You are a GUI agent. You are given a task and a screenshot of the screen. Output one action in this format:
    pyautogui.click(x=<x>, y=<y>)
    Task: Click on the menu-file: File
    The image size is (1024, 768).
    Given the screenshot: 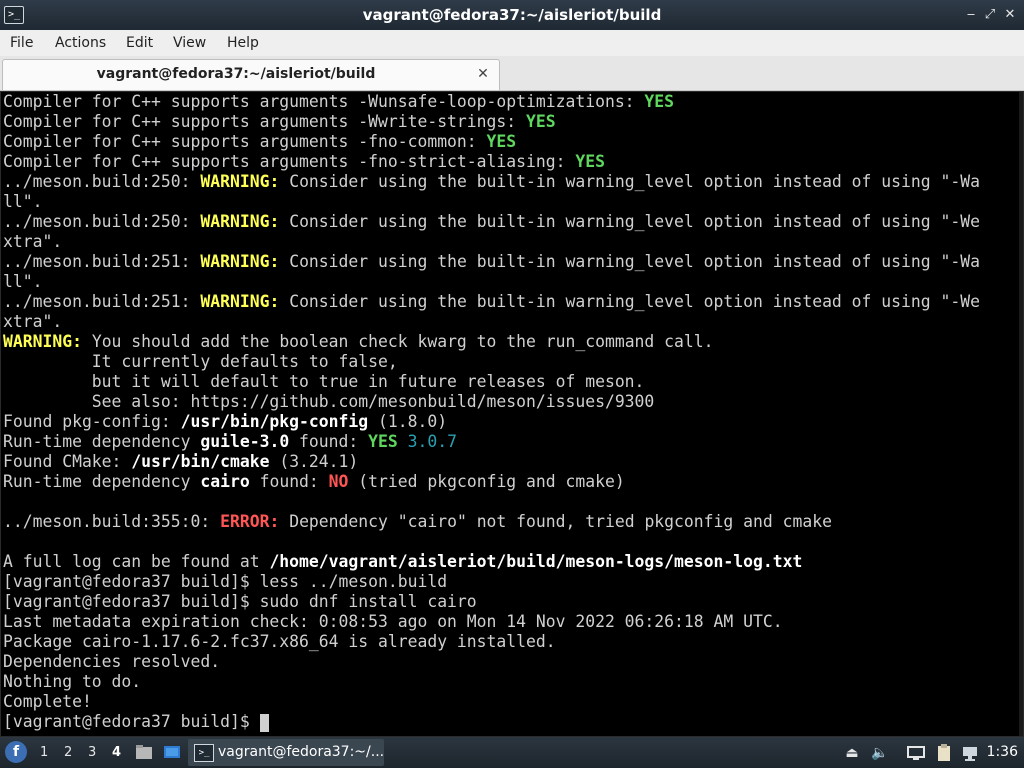 What is the action you would take?
    pyautogui.click(x=21, y=43)
    